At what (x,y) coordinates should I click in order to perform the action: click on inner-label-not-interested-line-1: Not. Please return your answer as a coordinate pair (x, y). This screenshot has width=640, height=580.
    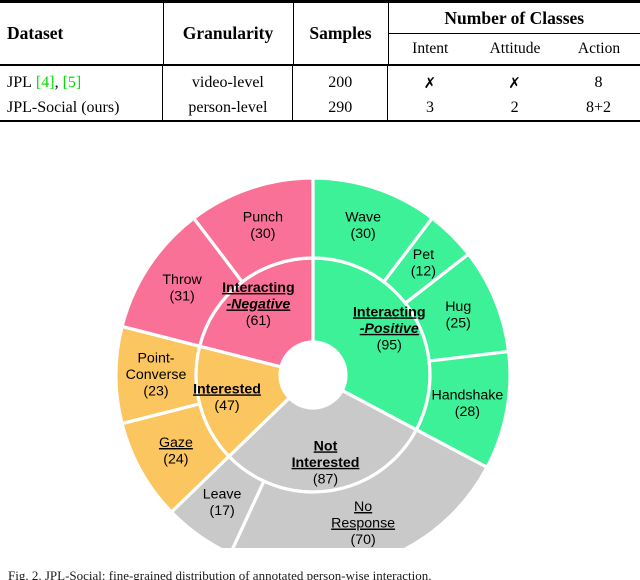
    Looking at the image, I should click on (326, 446).